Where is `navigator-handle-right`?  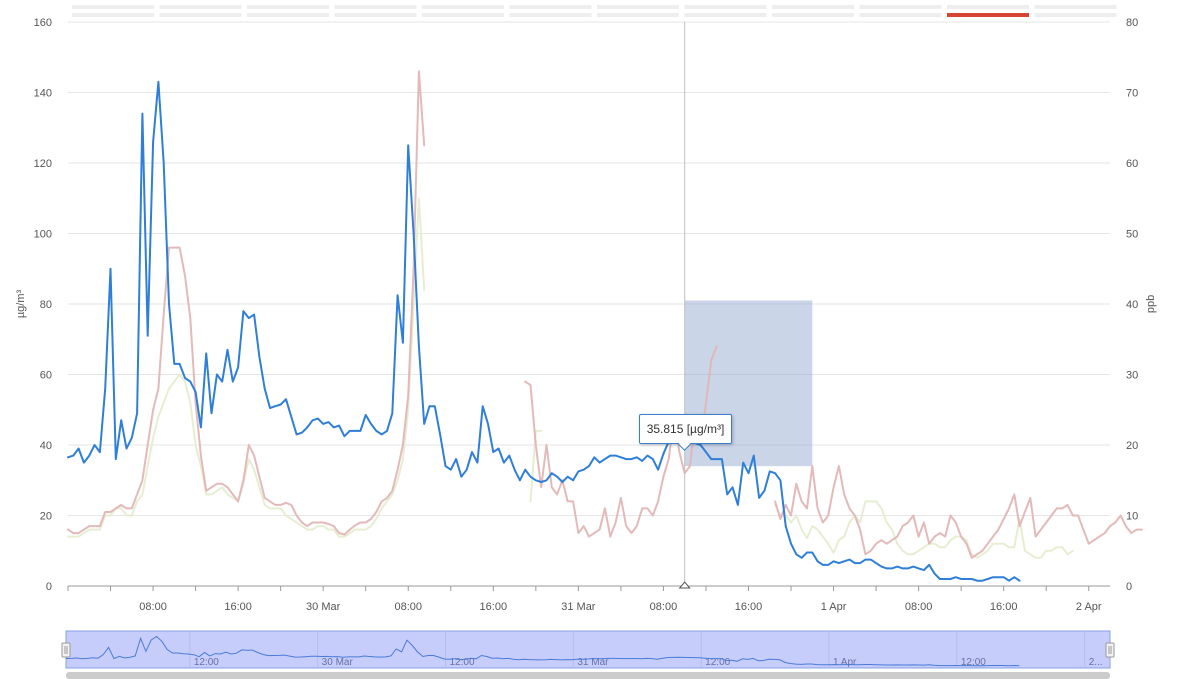 navigator-handle-right is located at coordinates (1110, 650).